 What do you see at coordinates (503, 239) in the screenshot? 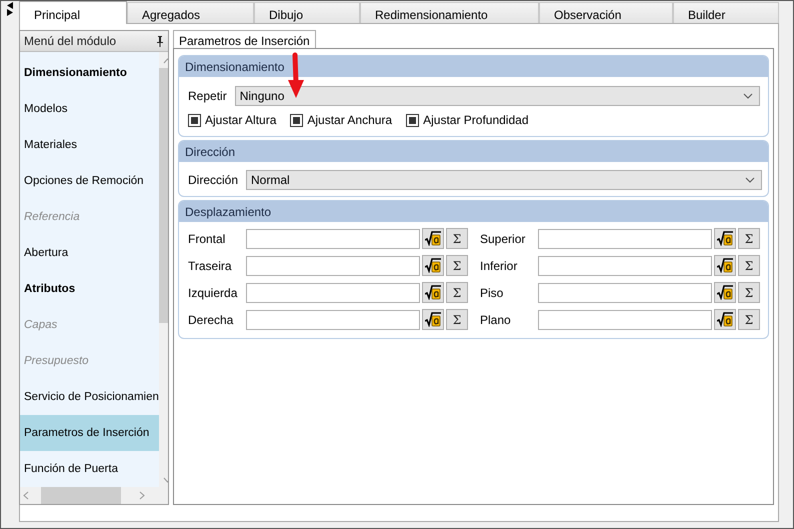
I see `field-label: Superior` at bounding box center [503, 239].